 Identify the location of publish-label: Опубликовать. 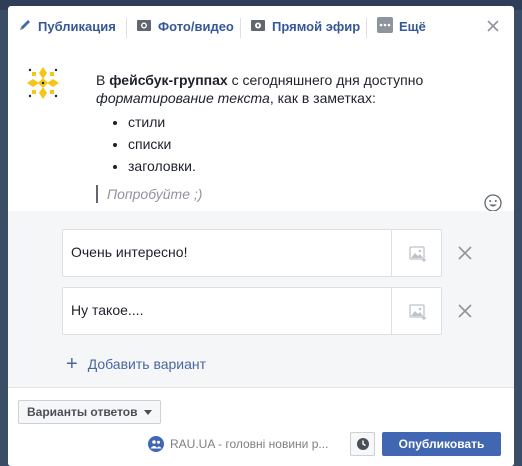
(441, 444).